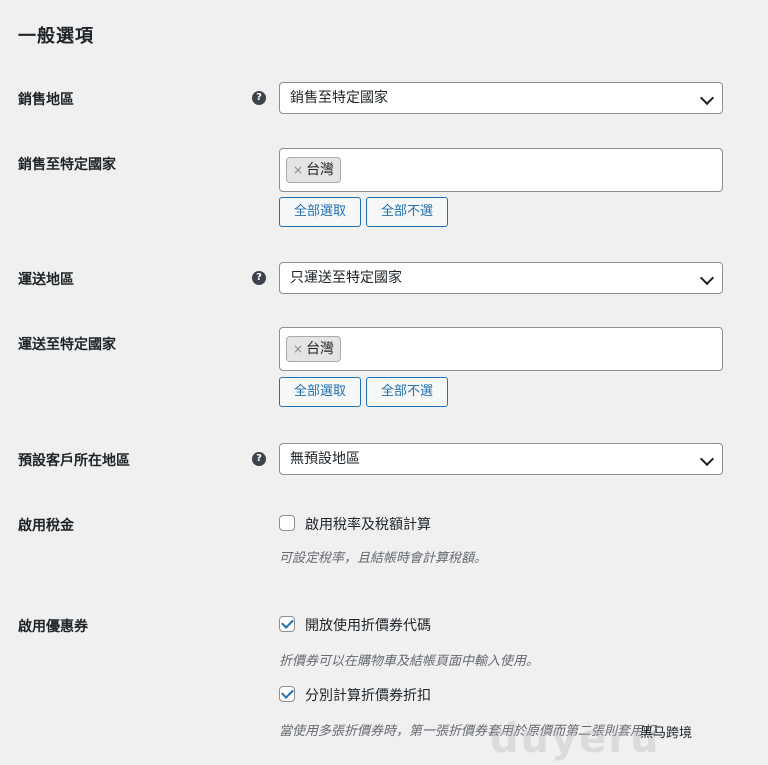 This screenshot has width=768, height=765. Describe the element at coordinates (575, 739) in the screenshot. I see `watermark-logo: duyeru` at that location.